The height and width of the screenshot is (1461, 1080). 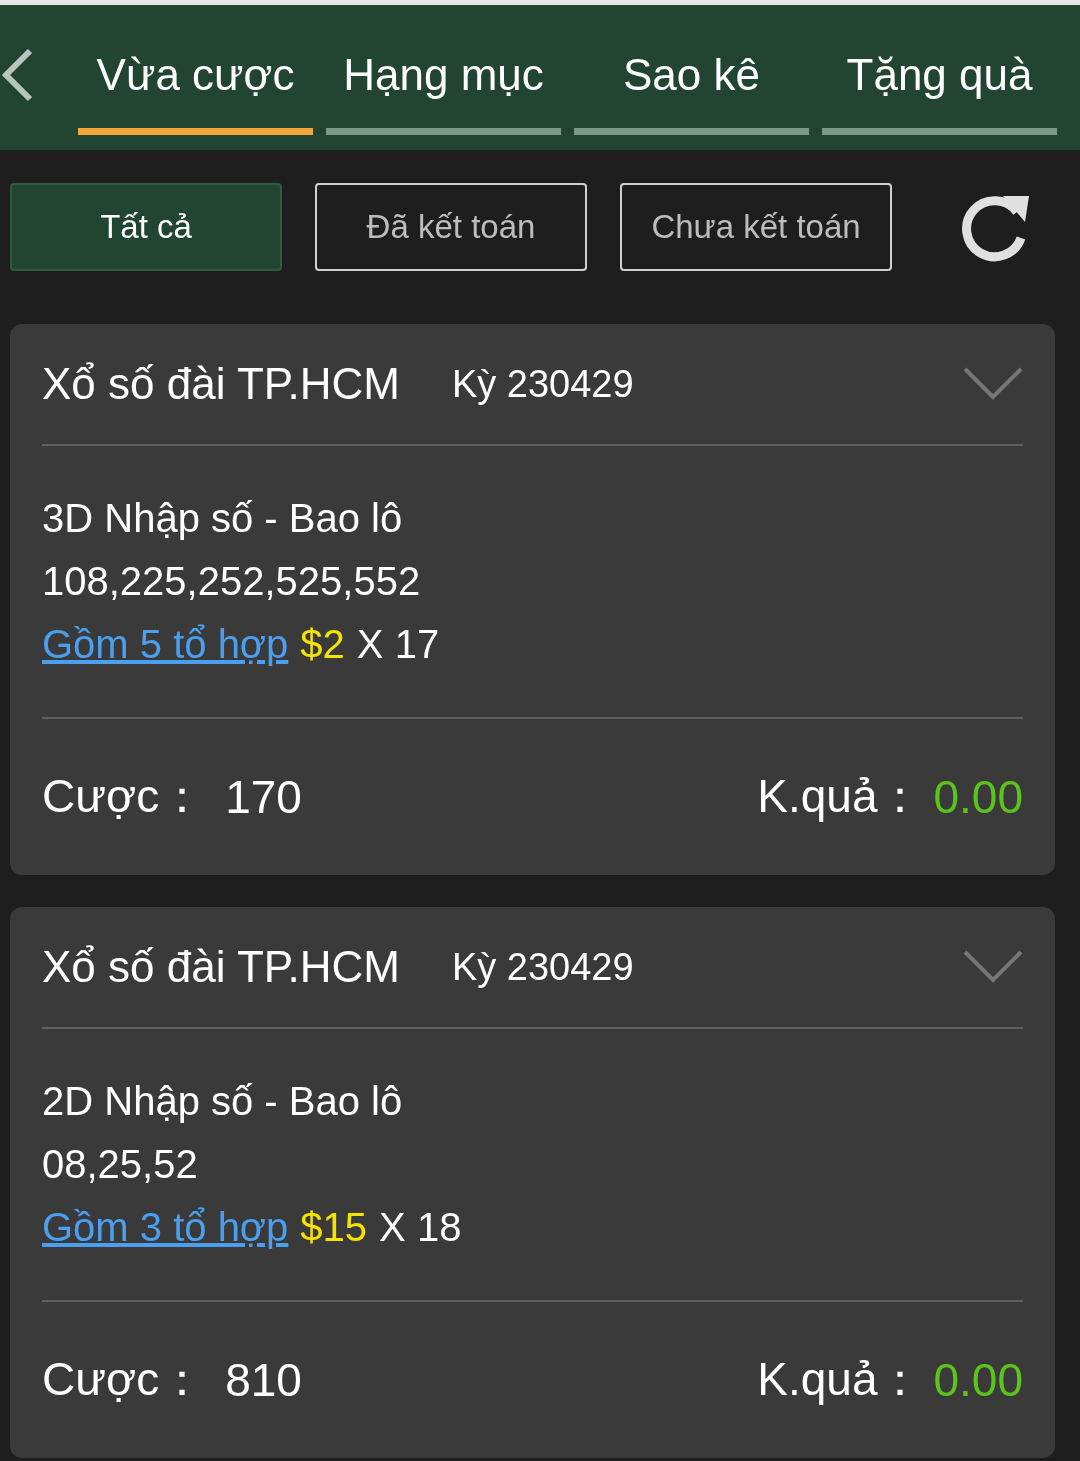 I want to click on filter-button: Đã kết toán, so click(x=451, y=227).